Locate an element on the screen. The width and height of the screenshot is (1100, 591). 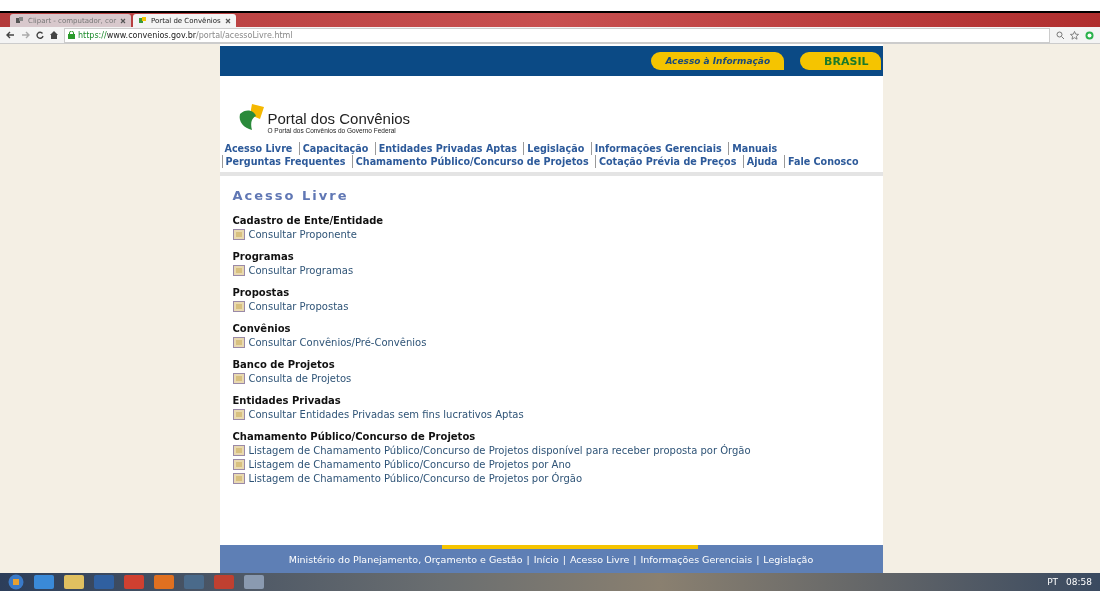
section-title: Entidades Privadas is located at coordinates (287, 400).